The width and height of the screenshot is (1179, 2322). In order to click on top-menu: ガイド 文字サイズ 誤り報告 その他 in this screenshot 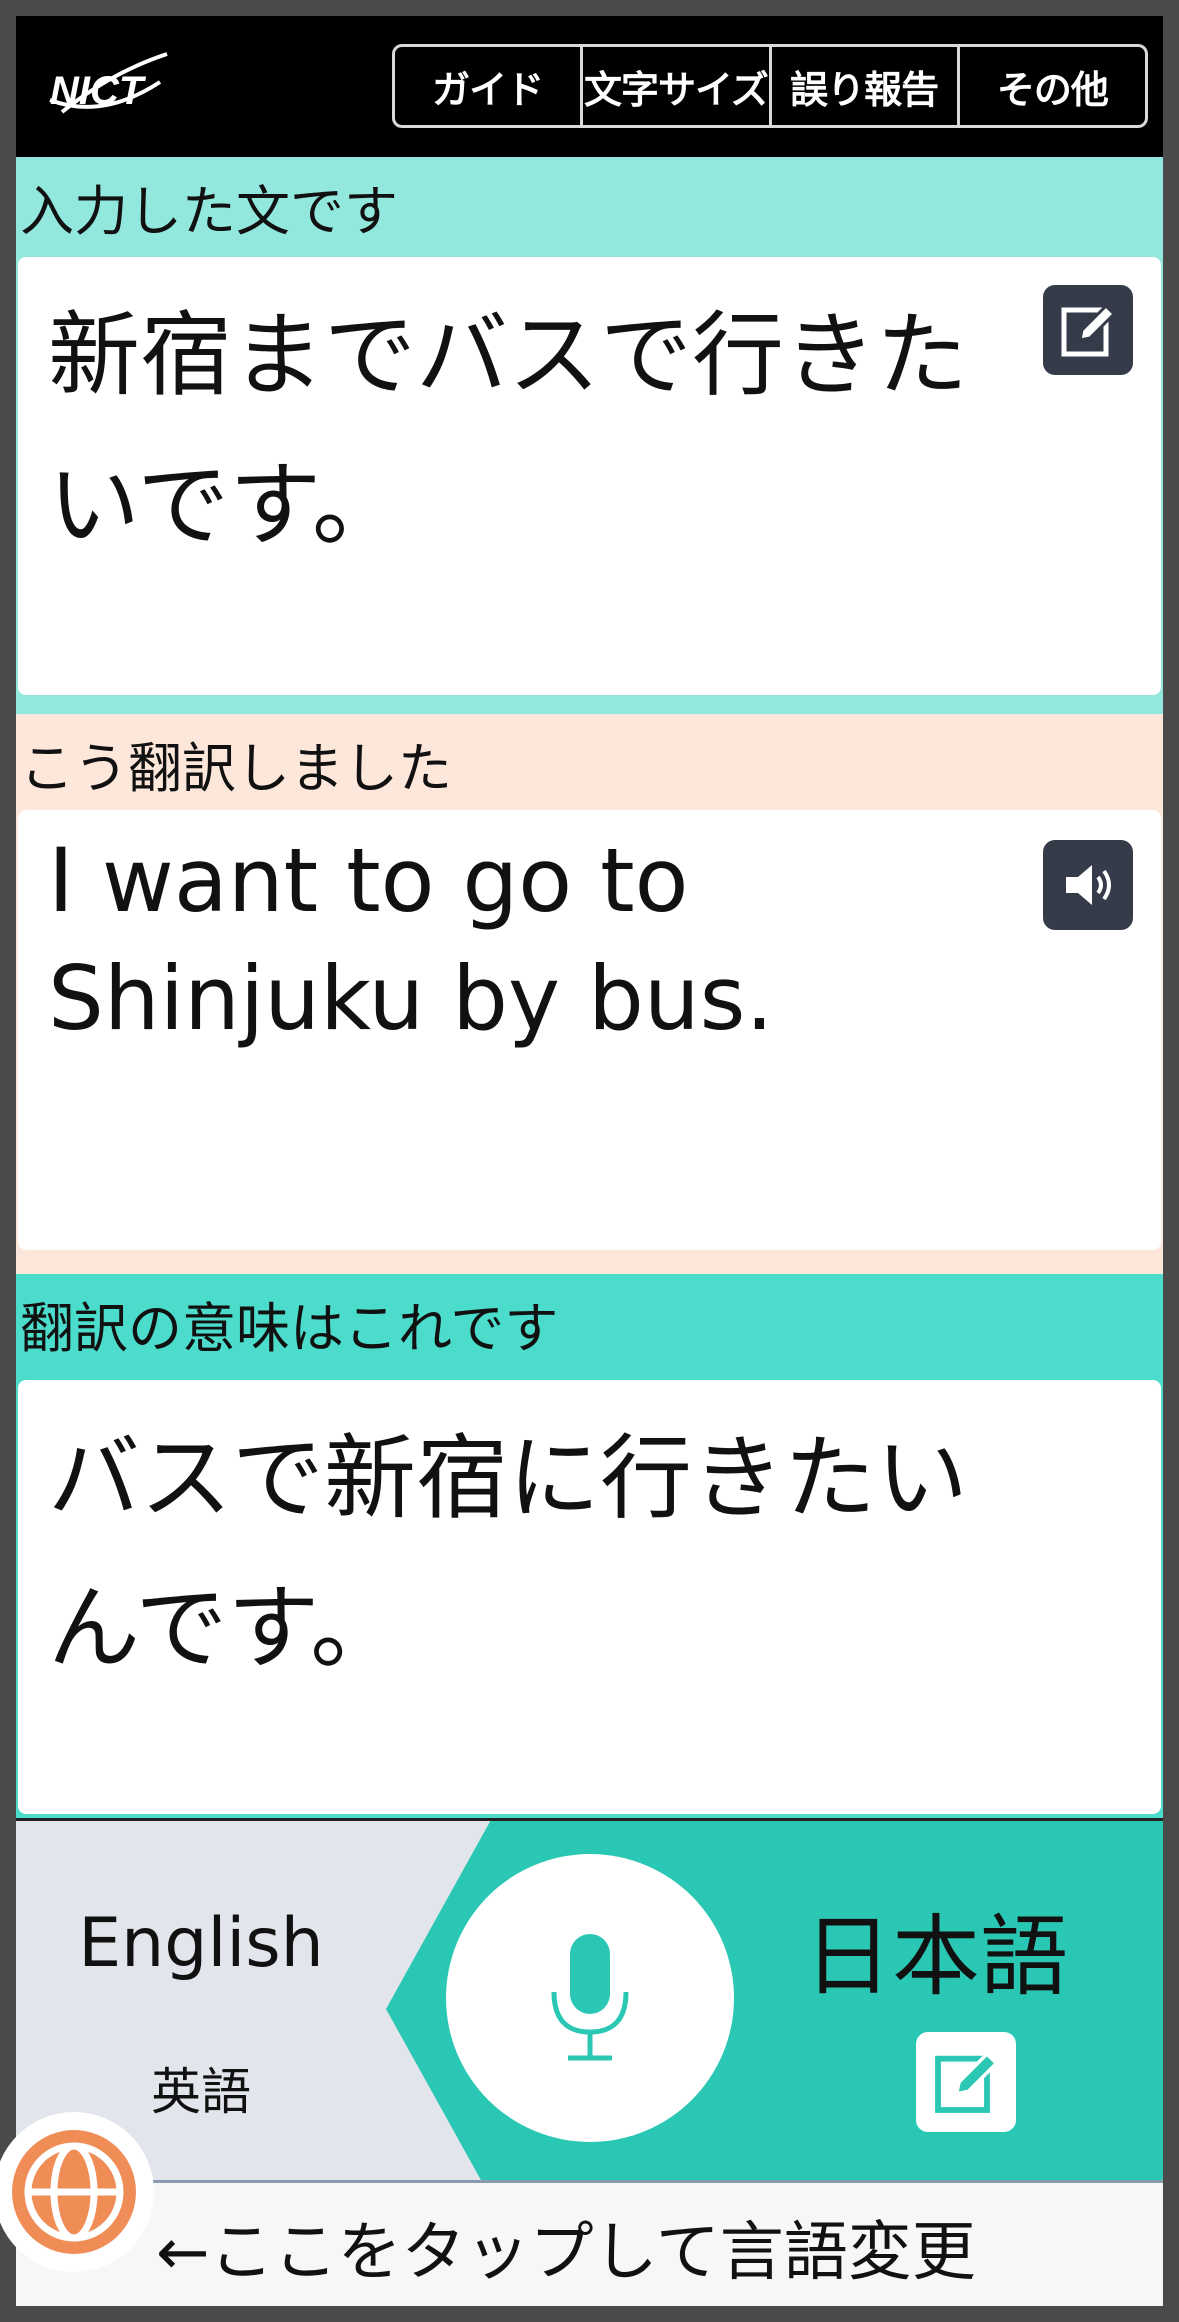, I will do `click(770, 86)`.